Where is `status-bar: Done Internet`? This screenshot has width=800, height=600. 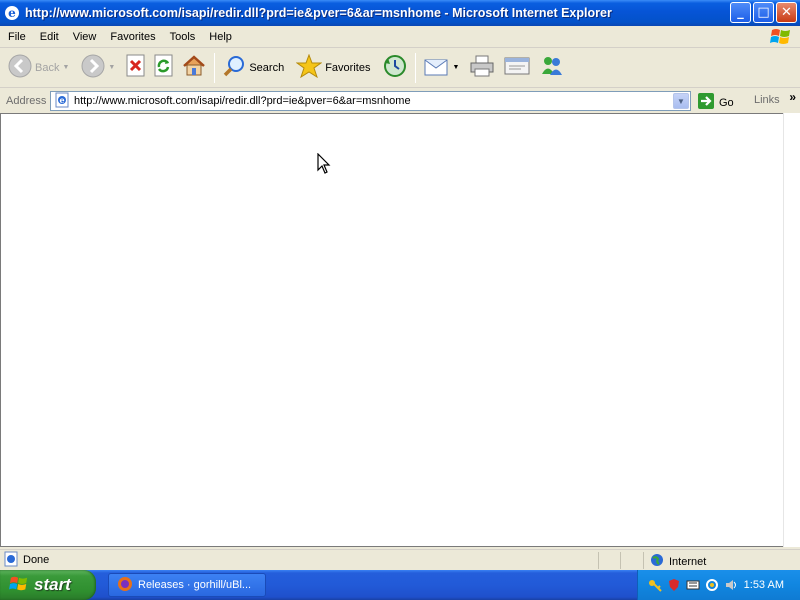
status-bar: Done Internet is located at coordinates (400, 559).